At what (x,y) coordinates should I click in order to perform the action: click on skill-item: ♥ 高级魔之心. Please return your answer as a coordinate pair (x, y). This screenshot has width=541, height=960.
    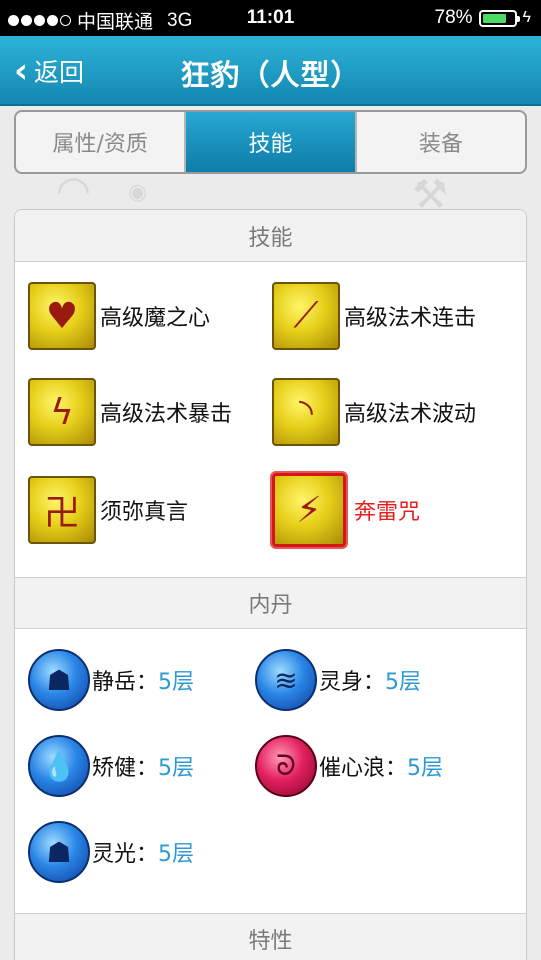
    Looking at the image, I should click on (119, 316).